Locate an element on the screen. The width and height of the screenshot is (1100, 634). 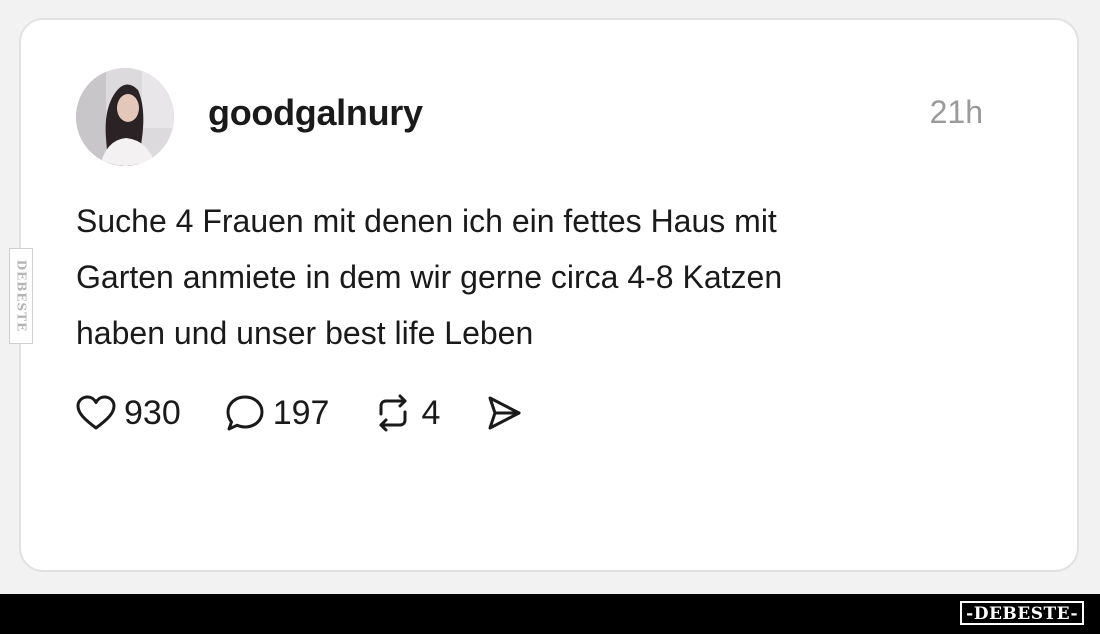
username: goodgalnury is located at coordinates (315, 113).